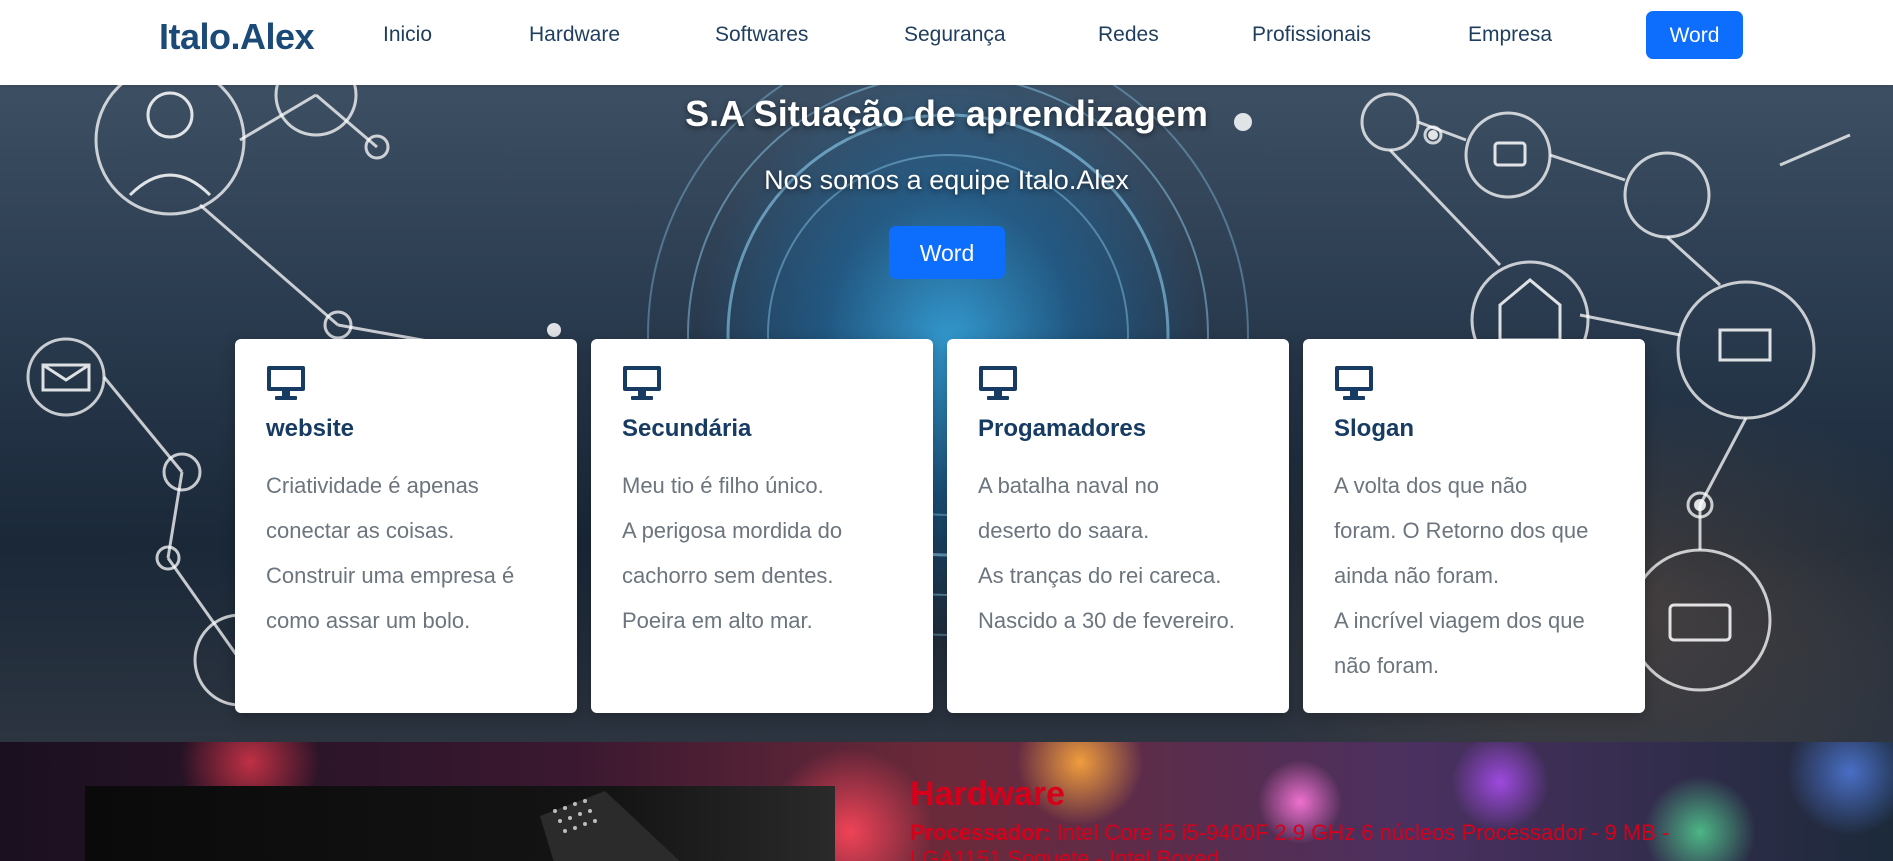  What do you see at coordinates (1062, 428) in the screenshot?
I see `card-title: Progamadores` at bounding box center [1062, 428].